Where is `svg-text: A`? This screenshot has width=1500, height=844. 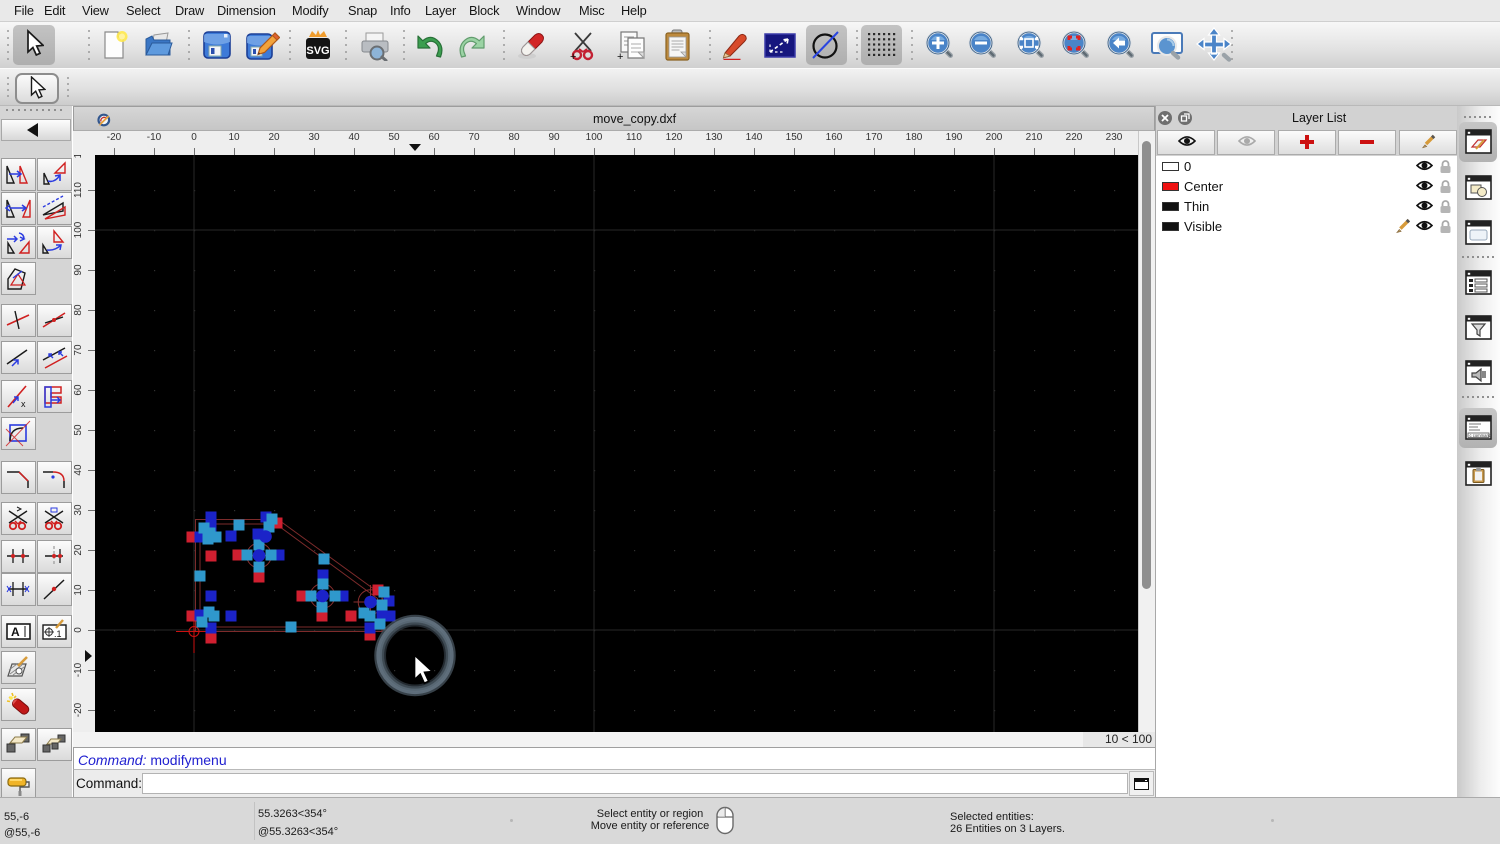 svg-text: A is located at coordinates (15, 632).